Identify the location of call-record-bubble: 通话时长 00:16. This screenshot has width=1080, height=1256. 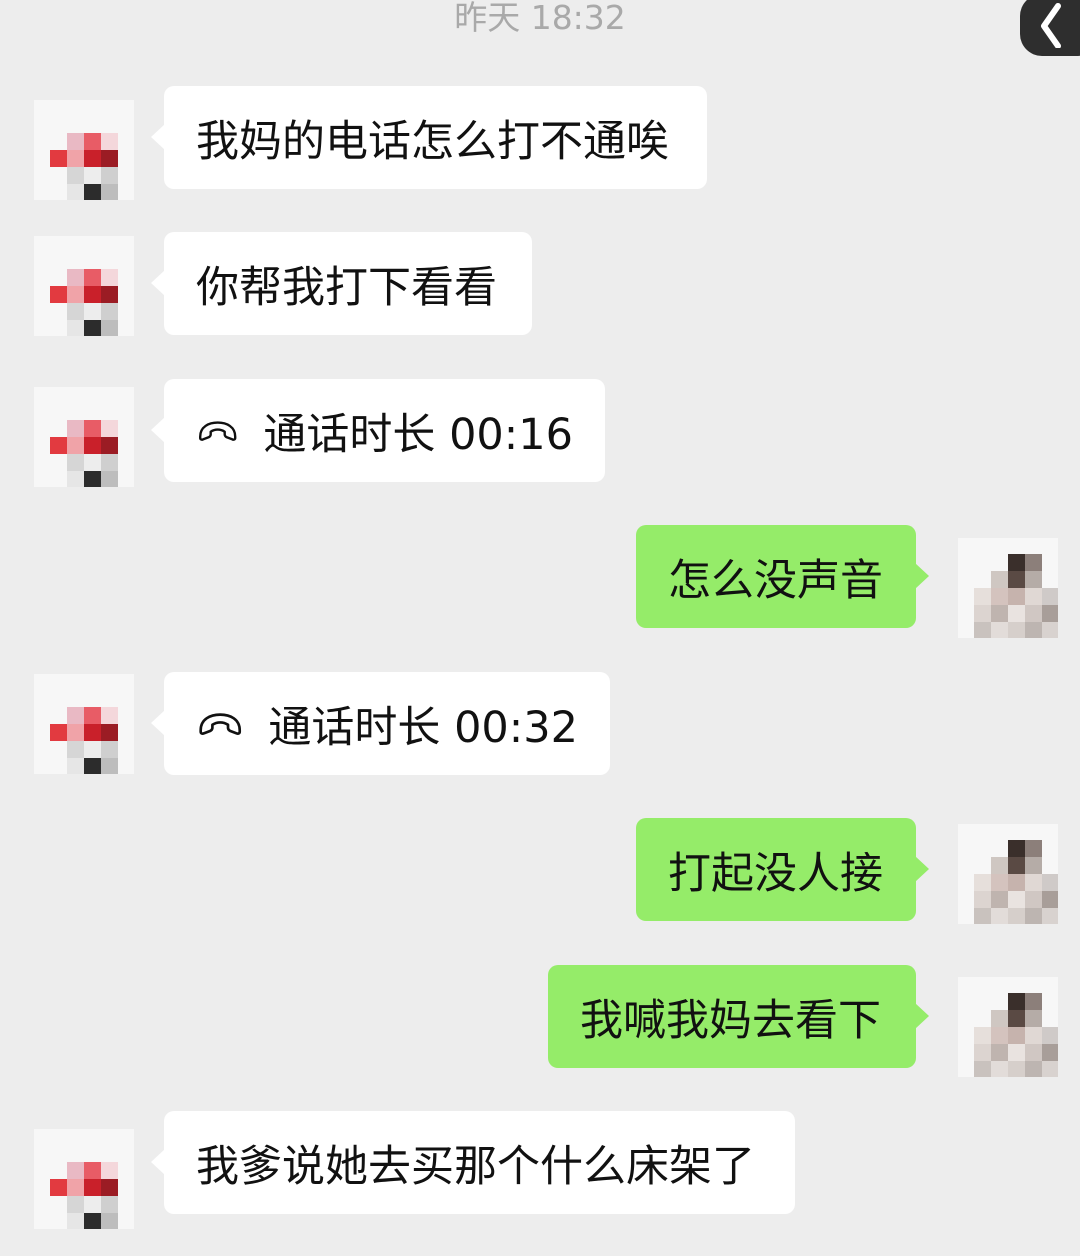
(378, 430).